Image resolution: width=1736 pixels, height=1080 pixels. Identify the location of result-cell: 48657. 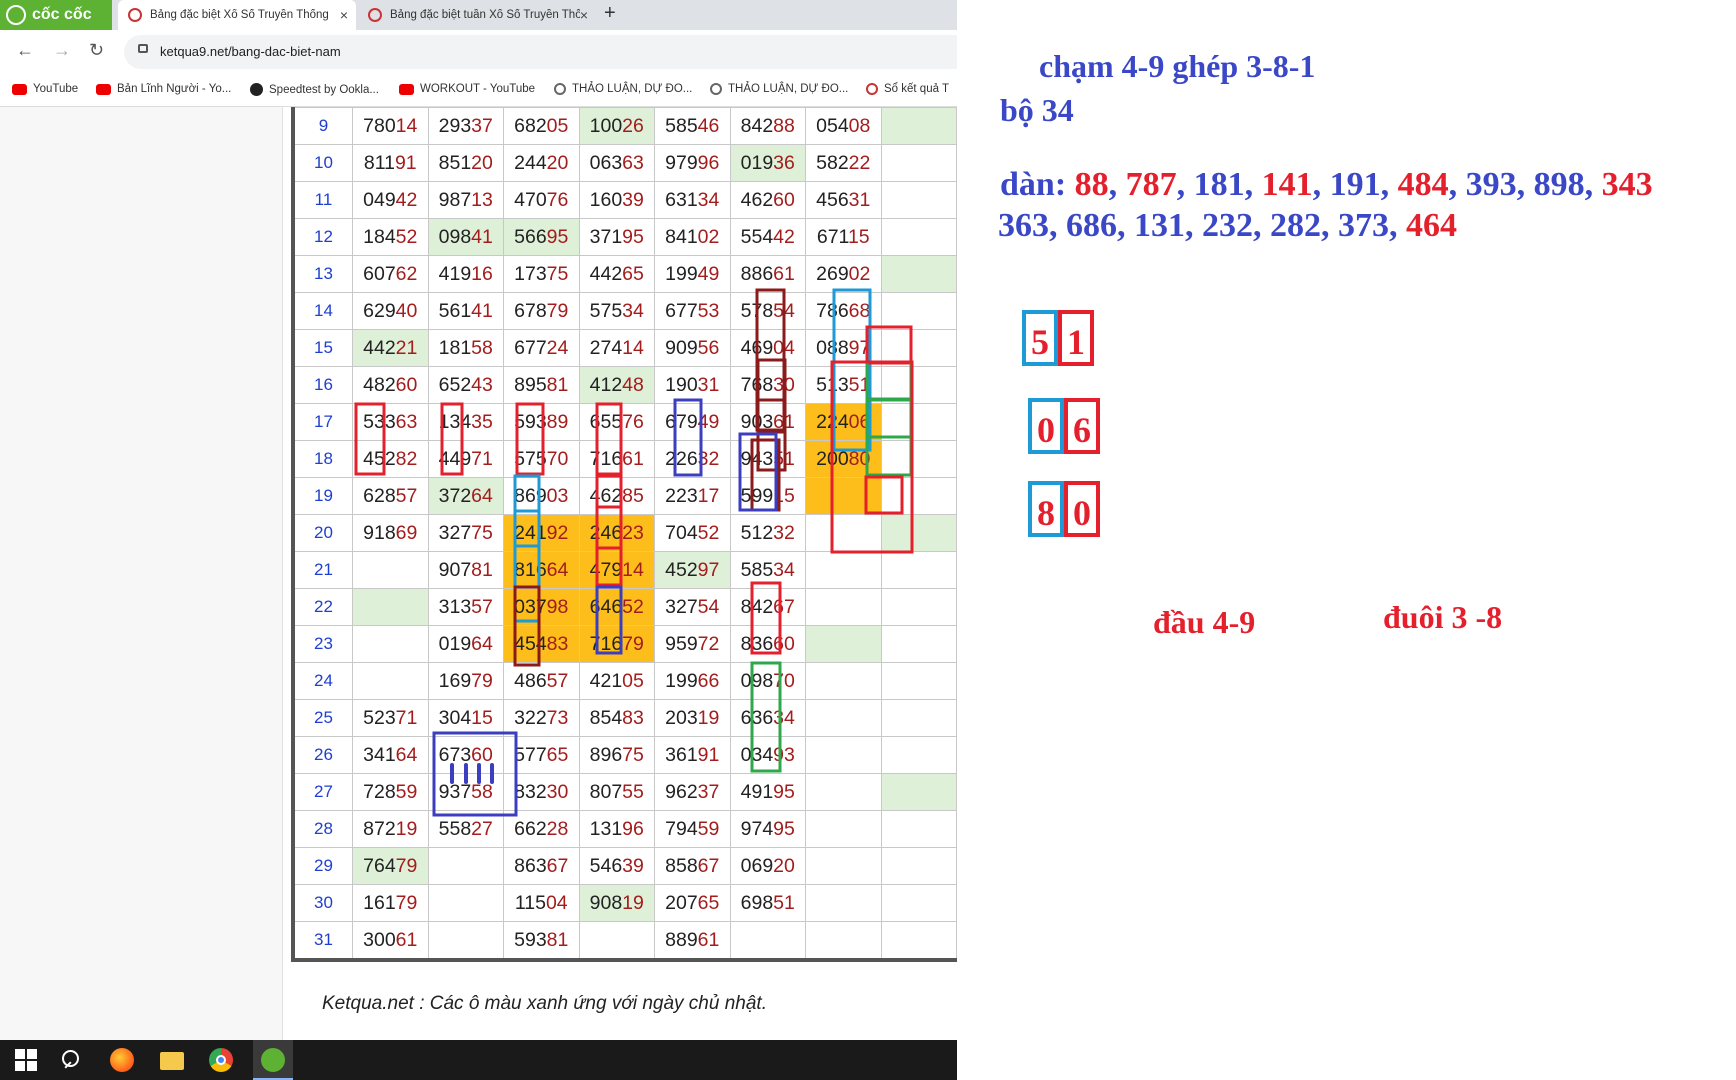
(541, 681).